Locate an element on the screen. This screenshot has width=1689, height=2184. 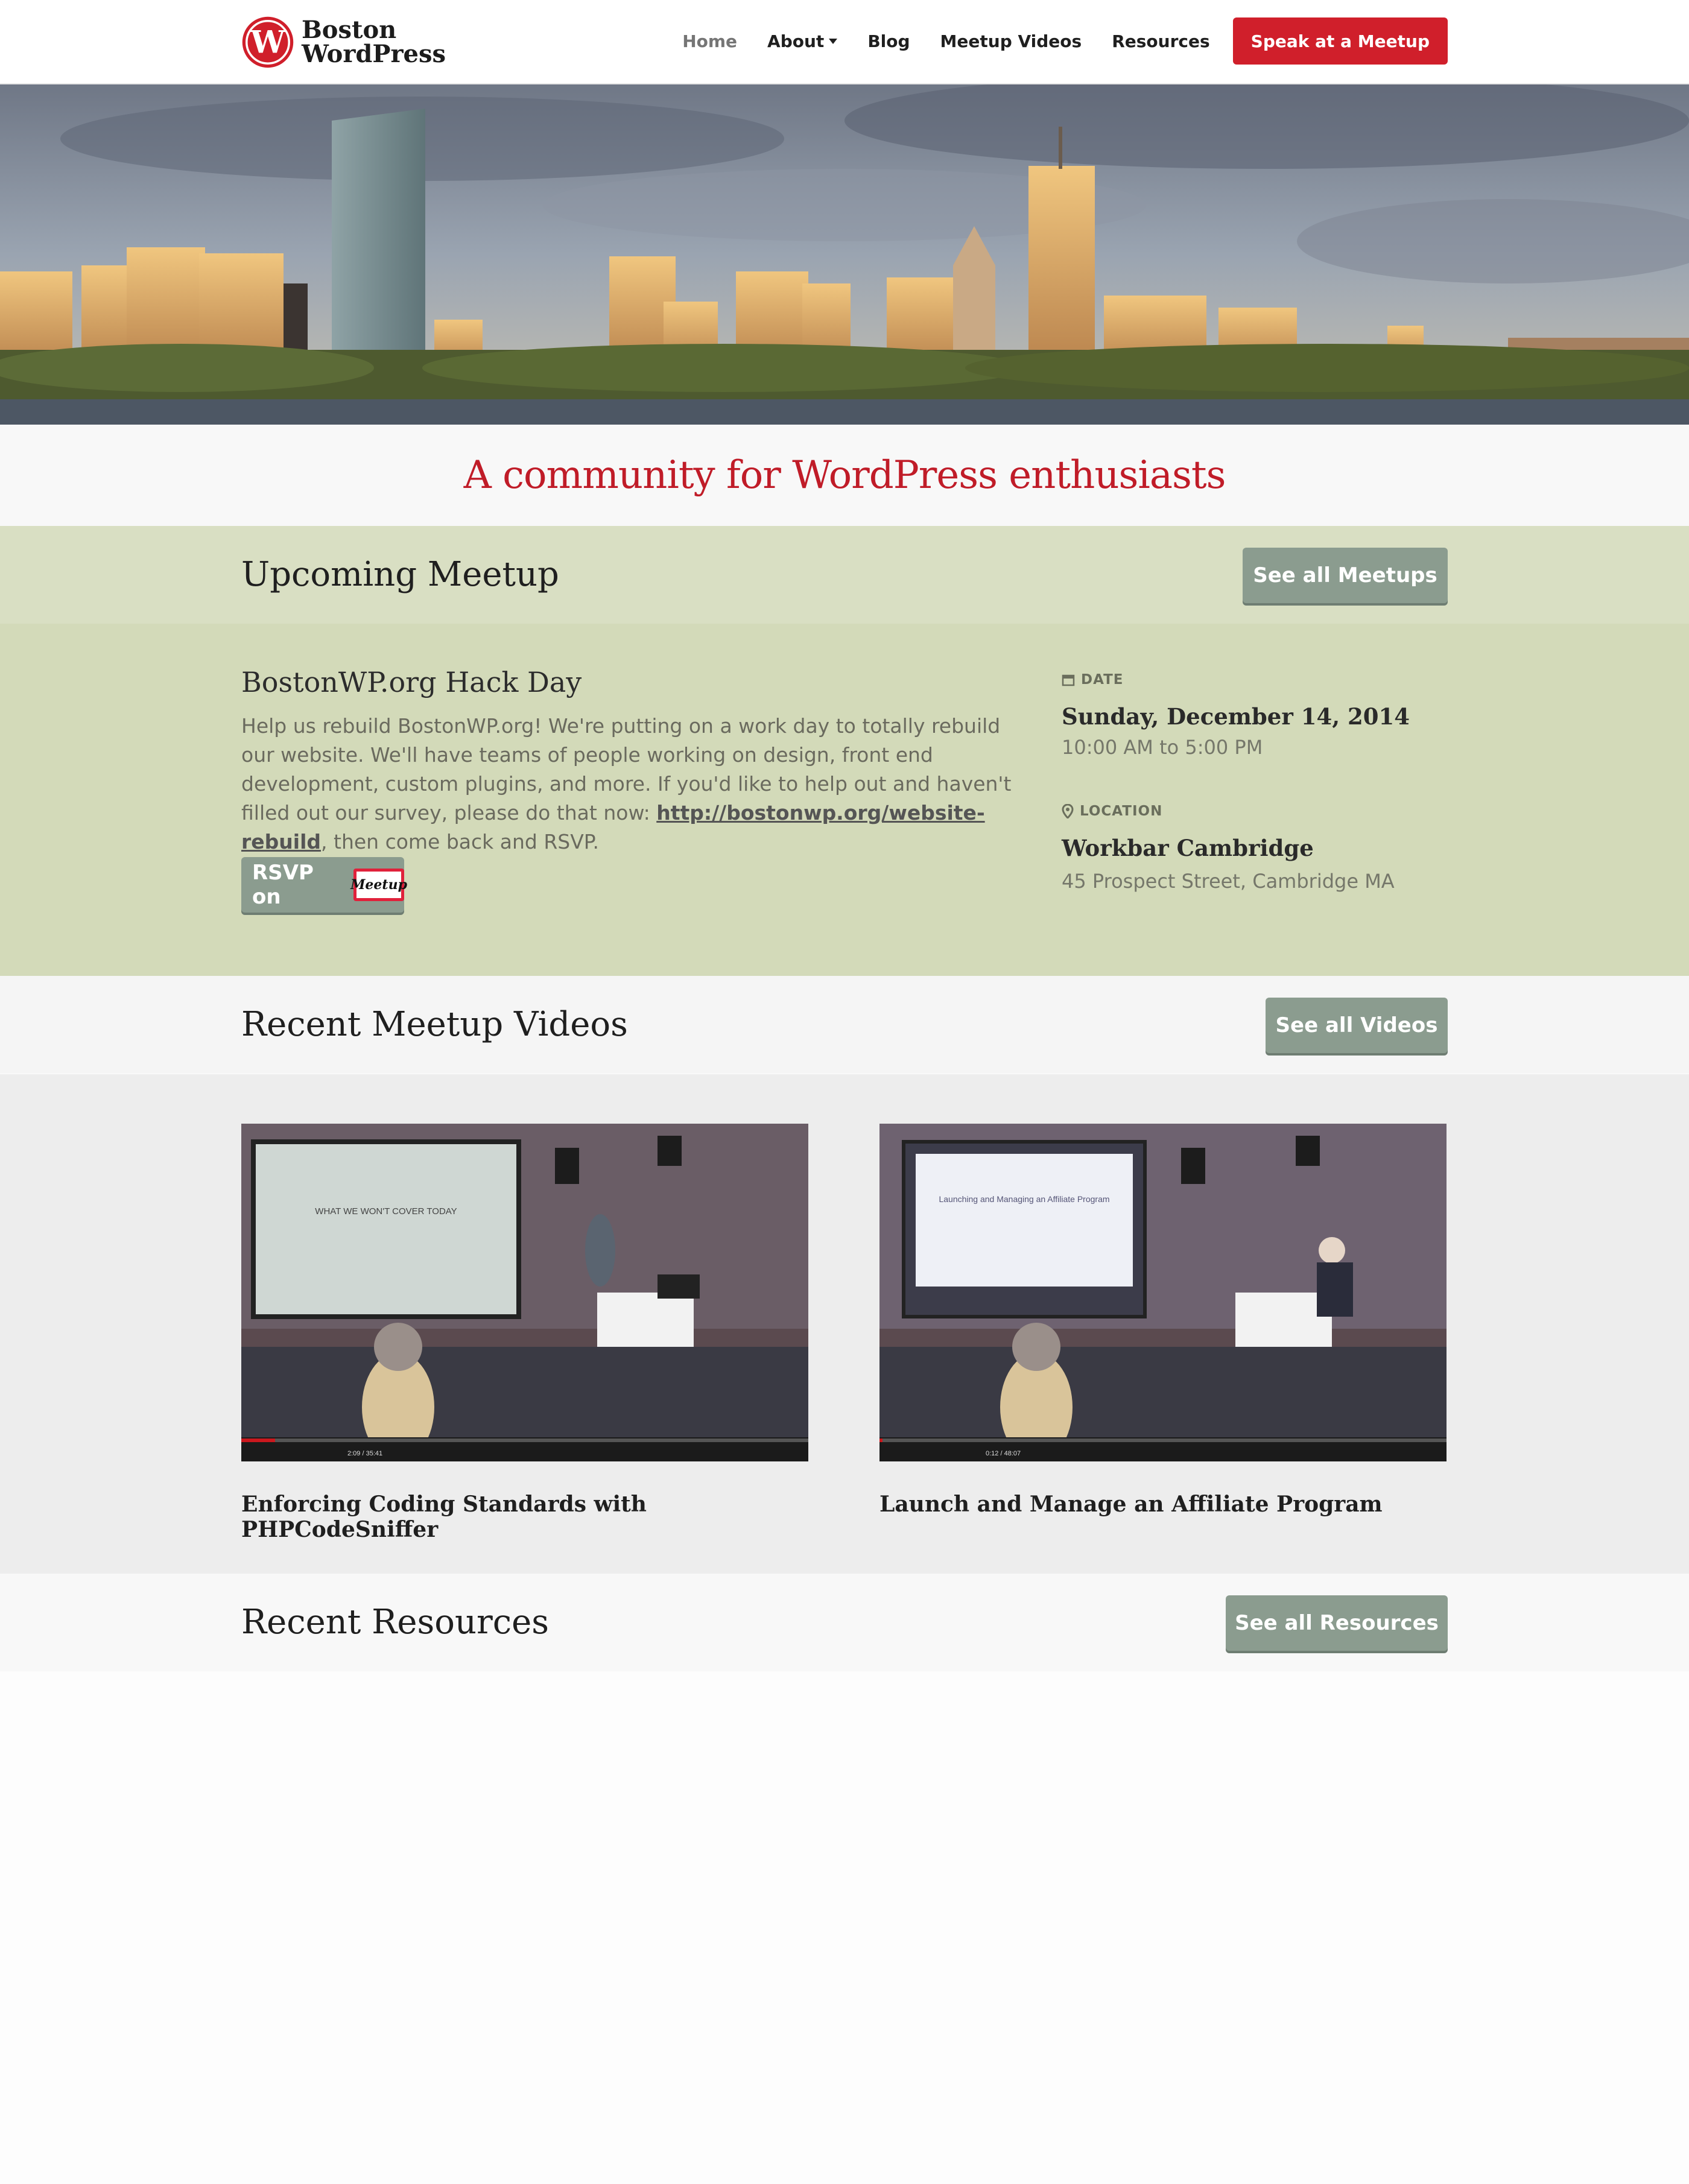
recent-videos-heading: Recent Meetup Videos is located at coordinates (434, 1024).